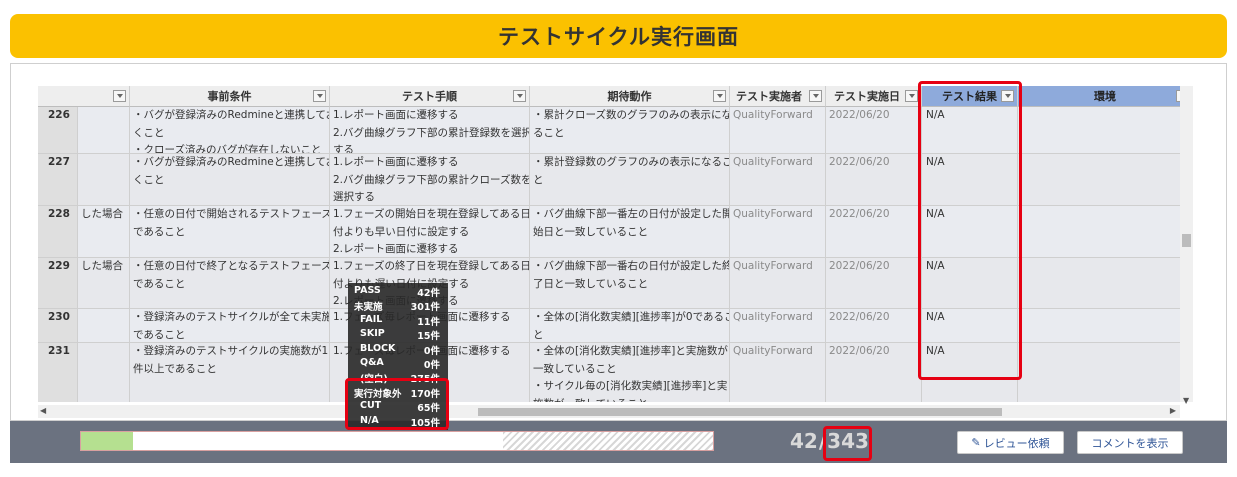 This screenshot has height=477, width=1237. Describe the element at coordinates (397, 404) in the screenshot. I see `excluded-highlight` at that location.